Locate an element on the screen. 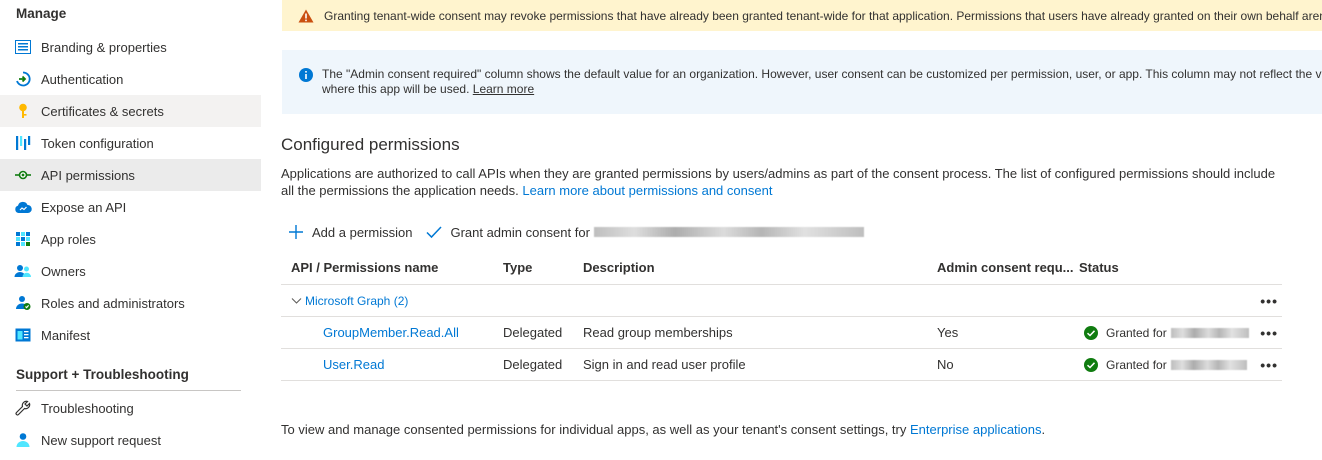 The height and width of the screenshot is (460, 1322). page-section-title: Configured permissions is located at coordinates (370, 144).